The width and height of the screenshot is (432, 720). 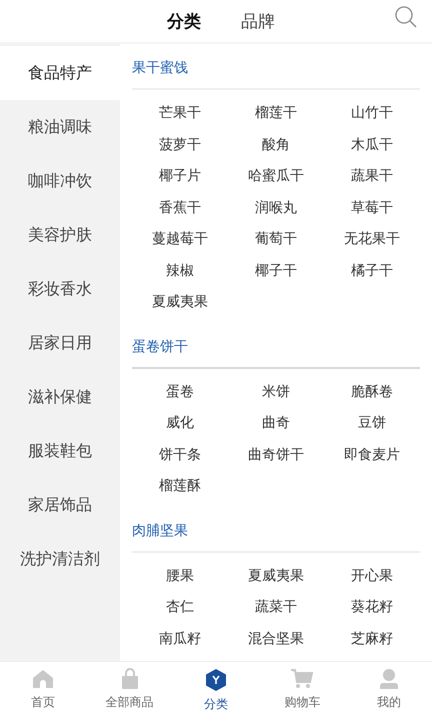 What do you see at coordinates (372, 208) in the screenshot?
I see `subcategory-link: 草莓干` at bounding box center [372, 208].